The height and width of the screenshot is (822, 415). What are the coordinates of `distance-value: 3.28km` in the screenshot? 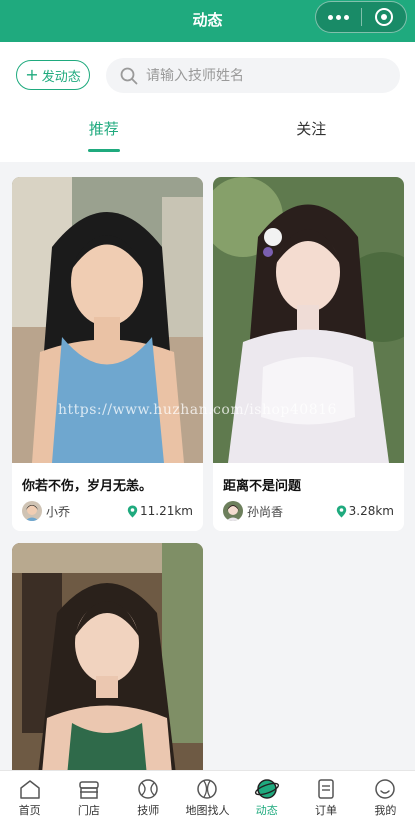 It's located at (371, 511).